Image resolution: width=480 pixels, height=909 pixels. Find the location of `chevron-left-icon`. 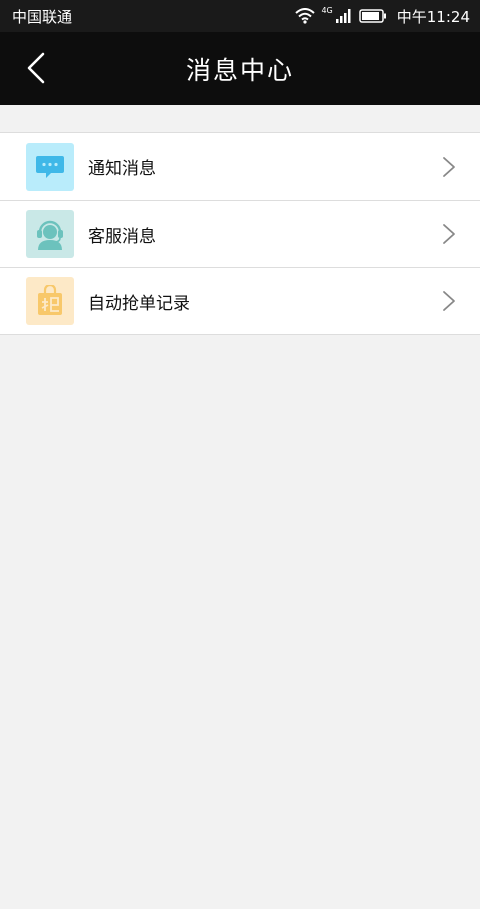

chevron-left-icon is located at coordinates (36, 68).